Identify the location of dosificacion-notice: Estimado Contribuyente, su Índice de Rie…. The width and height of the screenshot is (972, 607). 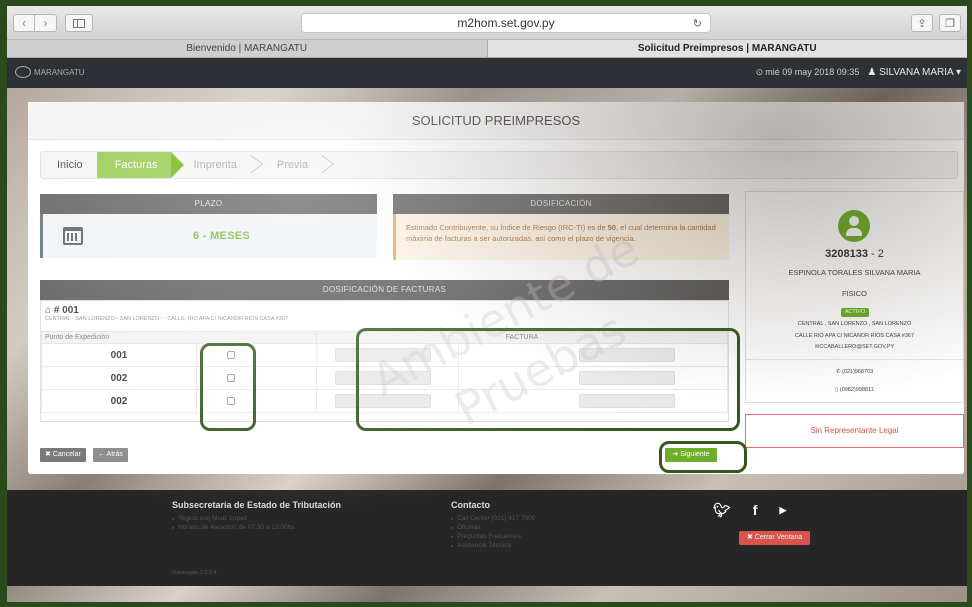
(561, 237).